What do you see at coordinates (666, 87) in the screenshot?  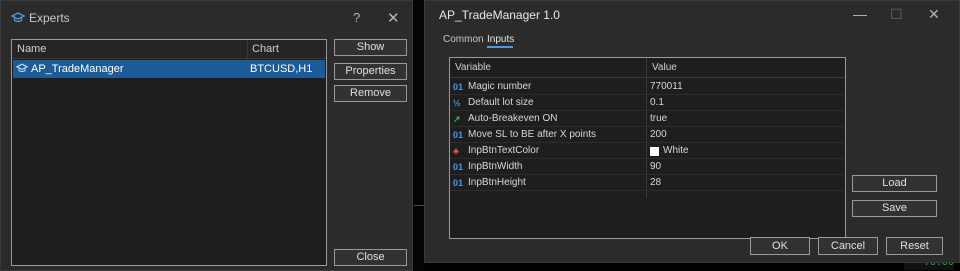 I see `variable-value: 770011` at bounding box center [666, 87].